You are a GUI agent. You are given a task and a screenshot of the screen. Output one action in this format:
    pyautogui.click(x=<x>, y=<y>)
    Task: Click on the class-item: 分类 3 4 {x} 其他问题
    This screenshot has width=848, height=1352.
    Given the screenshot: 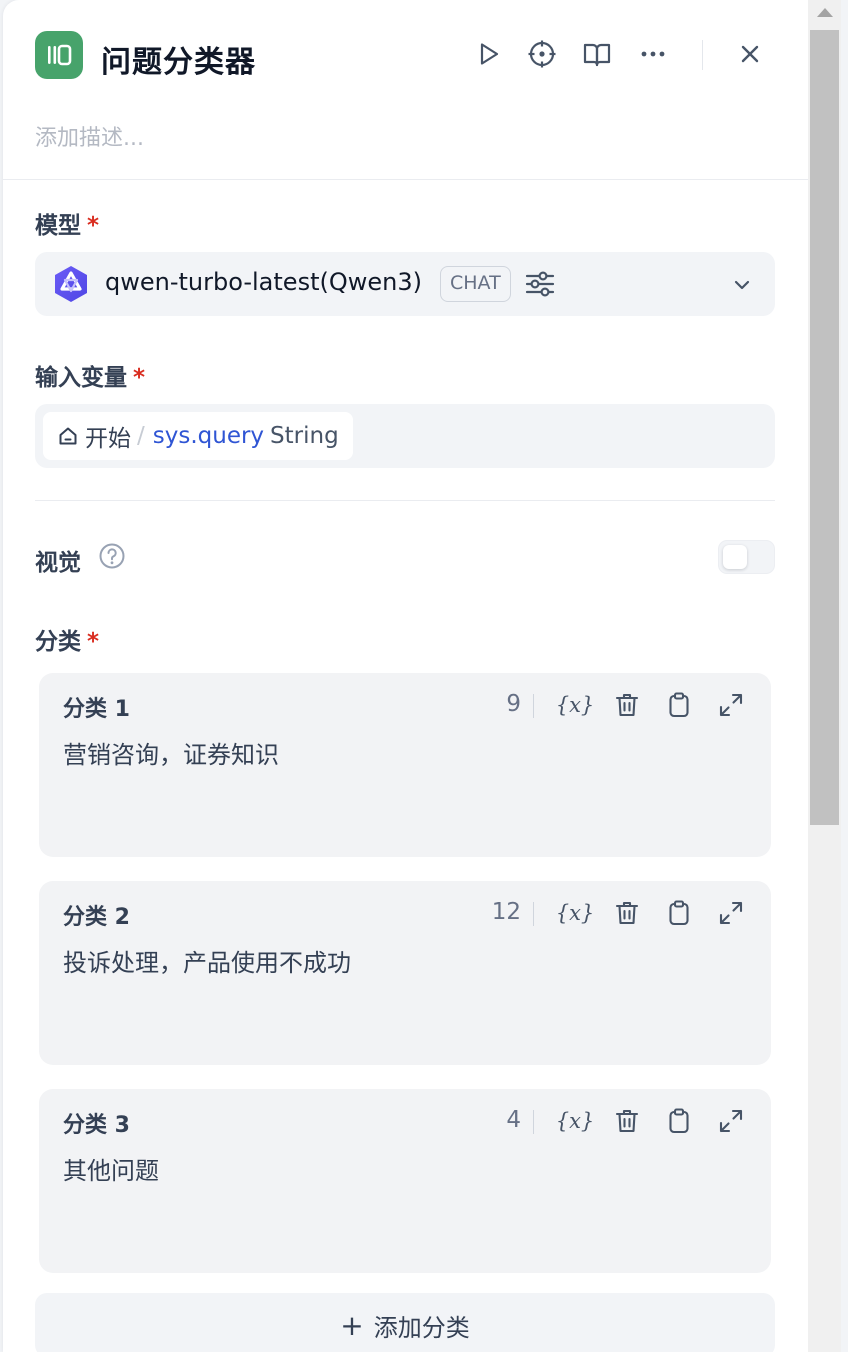 What is the action you would take?
    pyautogui.click(x=405, y=1181)
    